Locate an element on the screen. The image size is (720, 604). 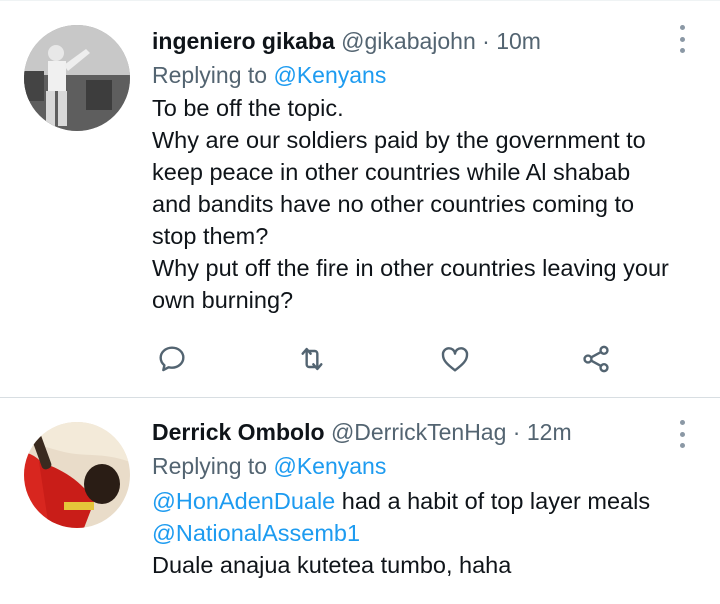
share-icon is located at coordinates (596, 359).